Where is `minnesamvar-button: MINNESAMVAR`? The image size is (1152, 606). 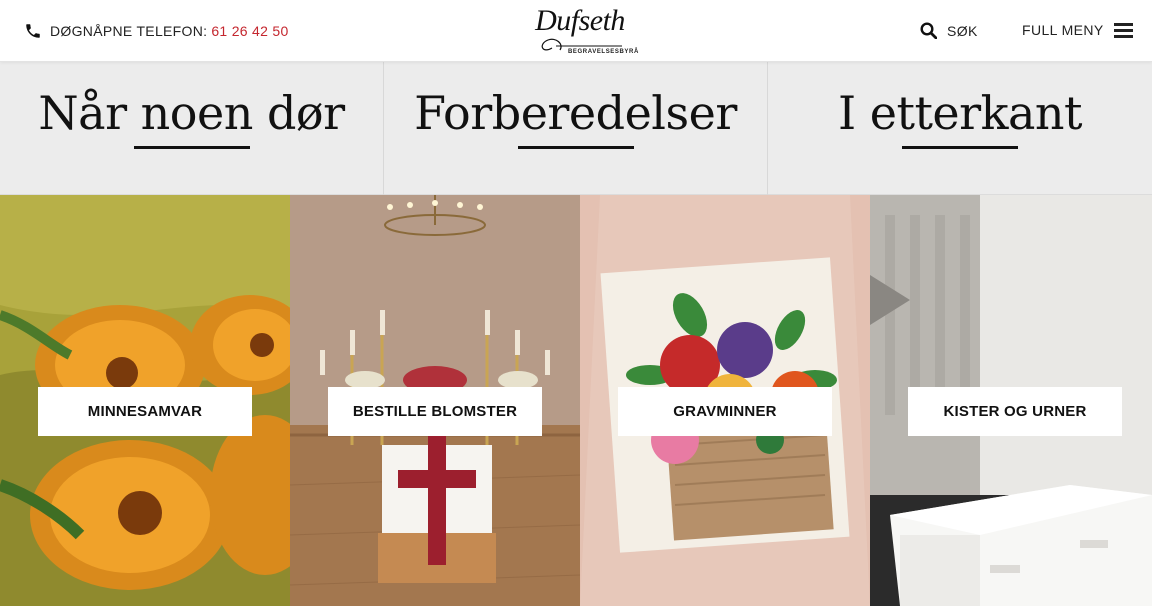 minnesamvar-button: MINNESAMVAR is located at coordinates (145, 411).